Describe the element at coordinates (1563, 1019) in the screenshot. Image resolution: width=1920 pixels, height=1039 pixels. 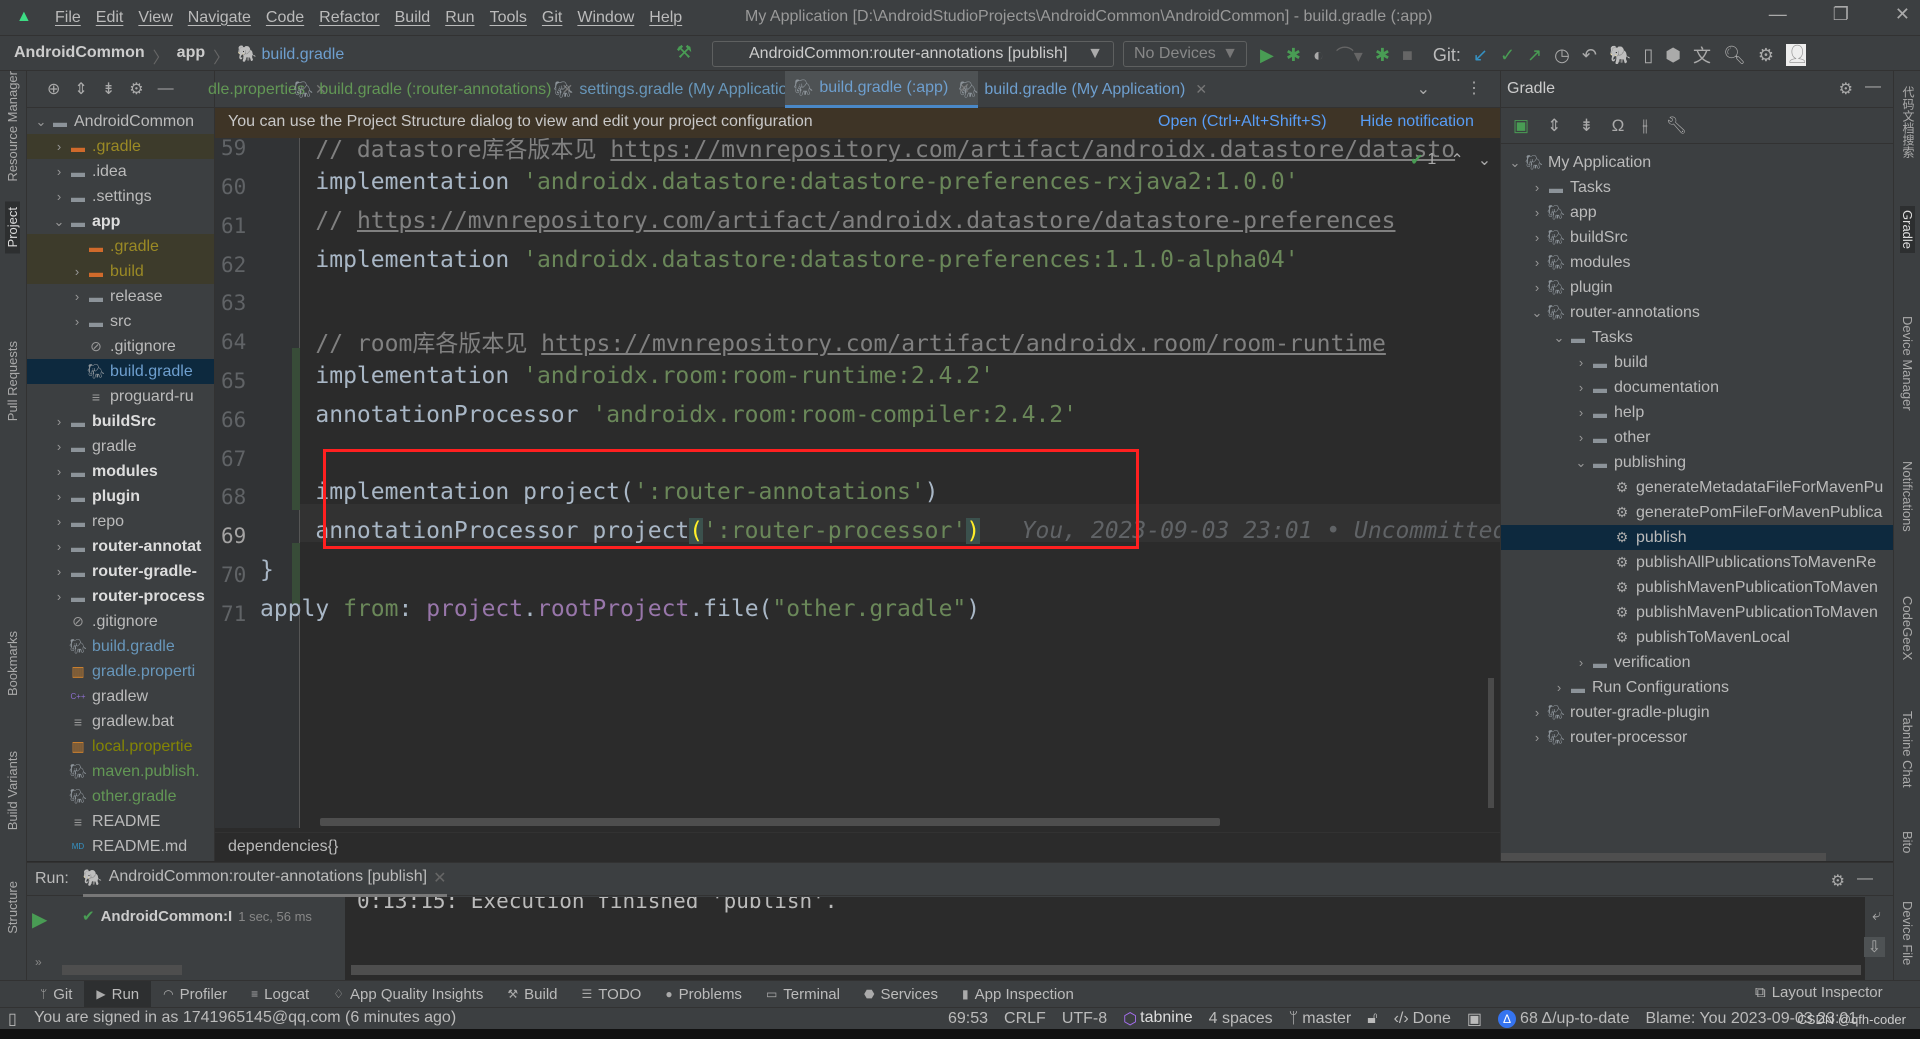
I see `updates-status: Δ 68 Δ/up-to-date` at that location.